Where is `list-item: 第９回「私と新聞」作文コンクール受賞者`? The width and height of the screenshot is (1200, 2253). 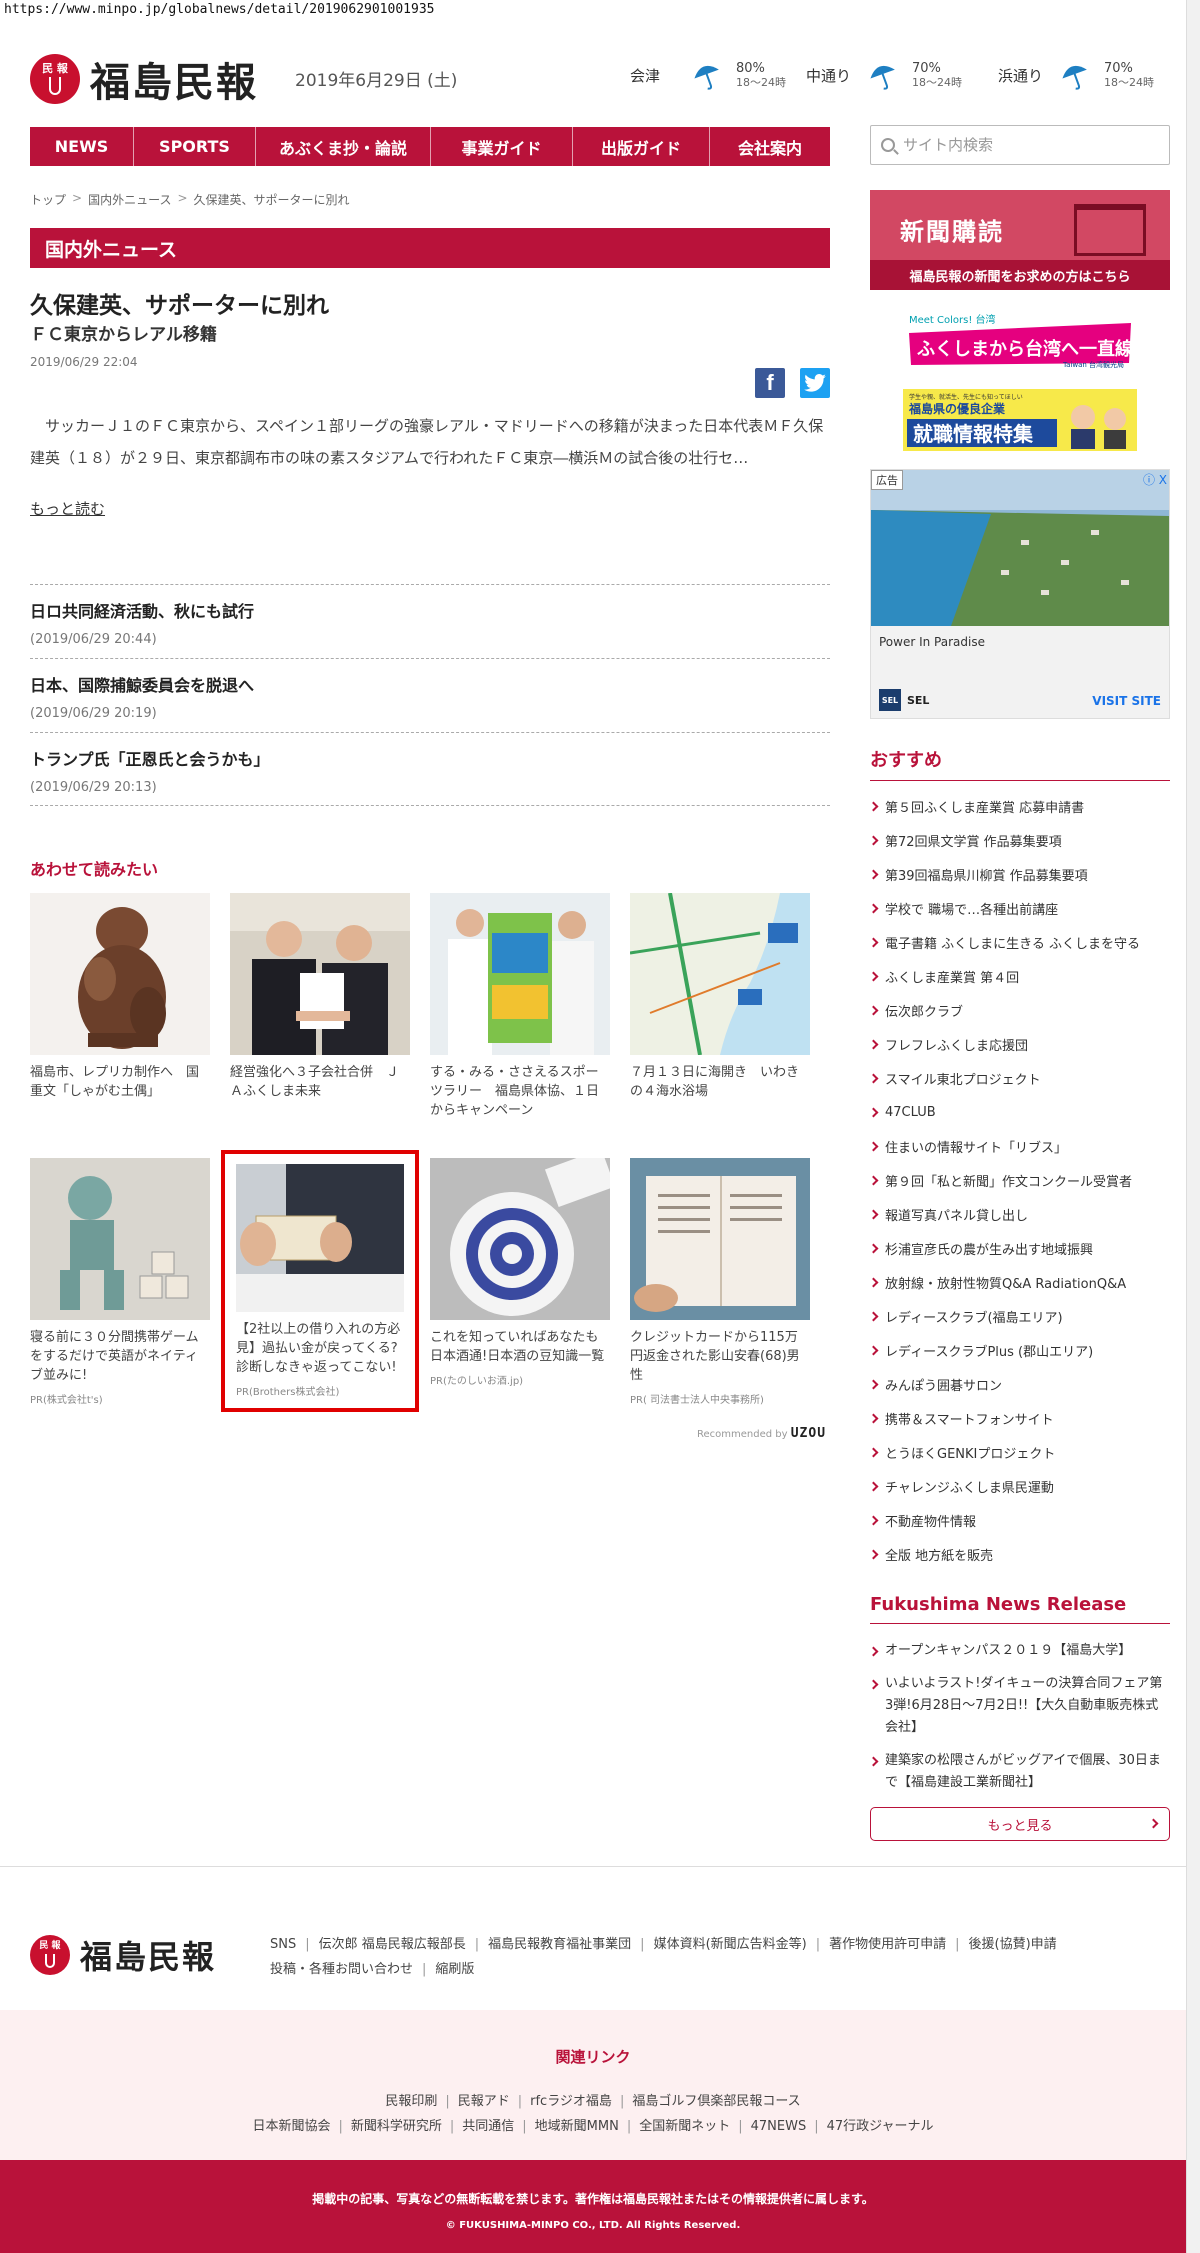
list-item: 第９回「私と新聞」作文コンクール受賞者 is located at coordinates (1019, 1180).